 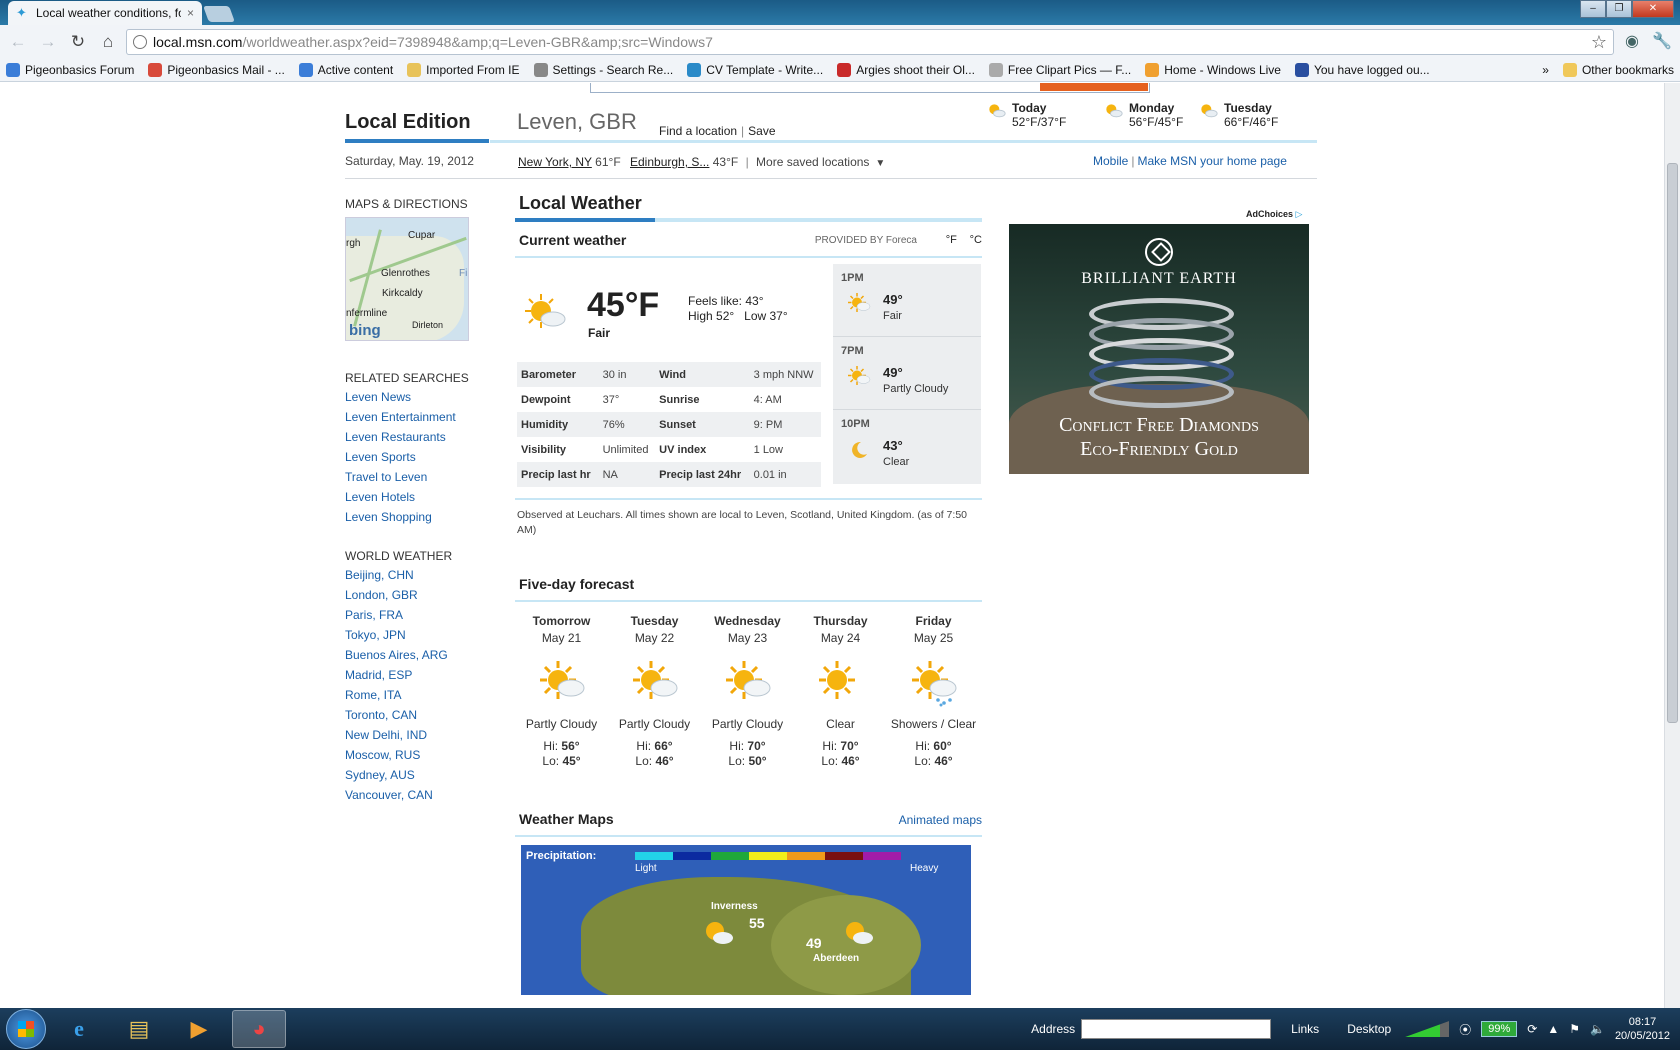 What do you see at coordinates (415, 795) in the screenshot?
I see `world-weather-link: Vancouver, CAN` at bounding box center [415, 795].